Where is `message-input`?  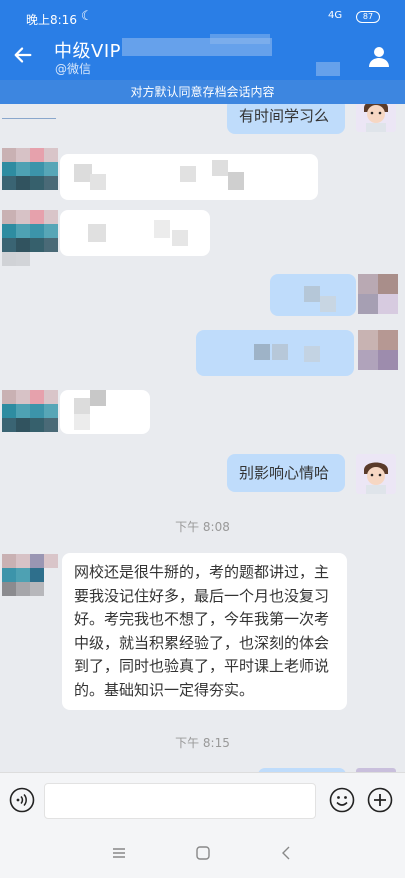 message-input is located at coordinates (180, 801).